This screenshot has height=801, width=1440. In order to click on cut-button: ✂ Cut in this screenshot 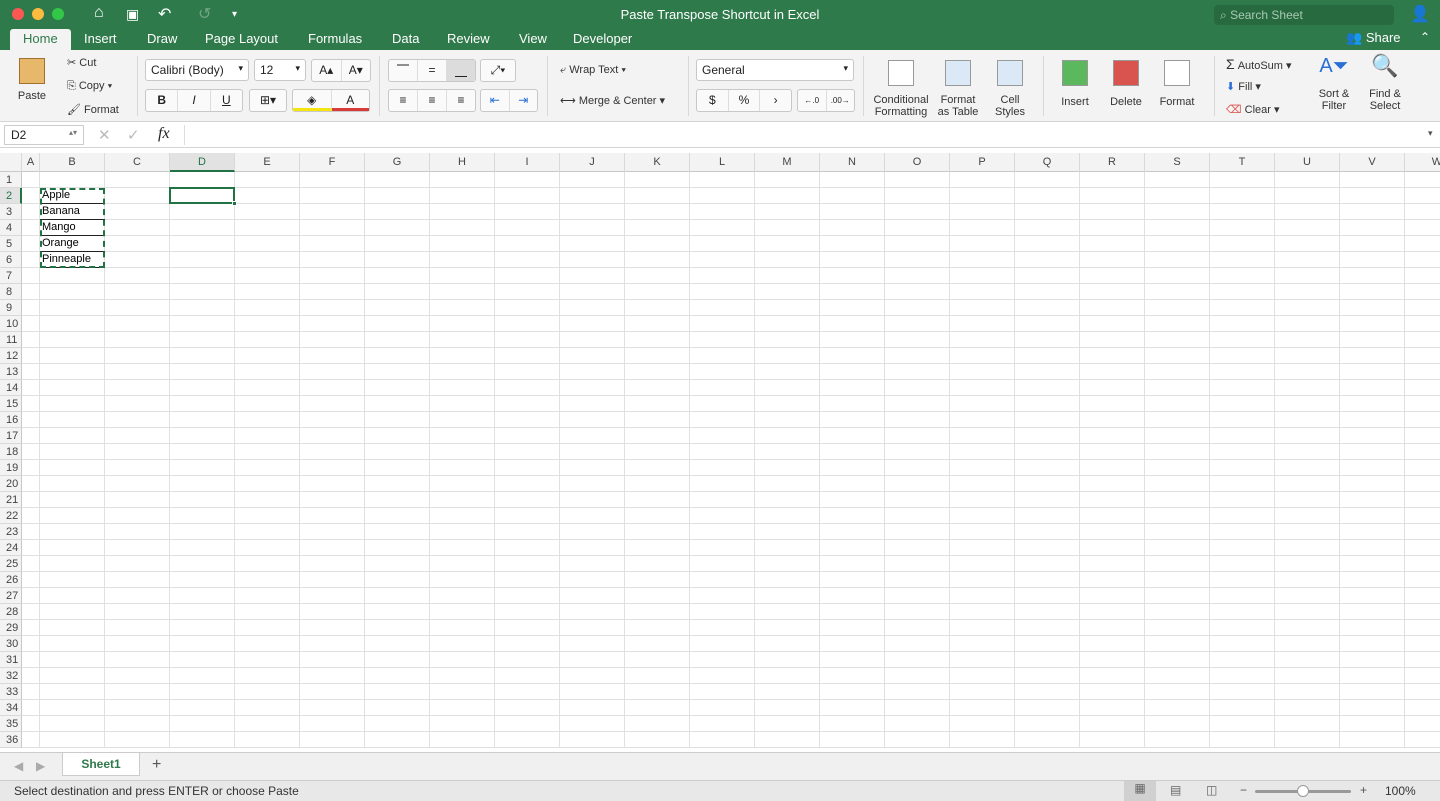, I will do `click(81, 62)`.